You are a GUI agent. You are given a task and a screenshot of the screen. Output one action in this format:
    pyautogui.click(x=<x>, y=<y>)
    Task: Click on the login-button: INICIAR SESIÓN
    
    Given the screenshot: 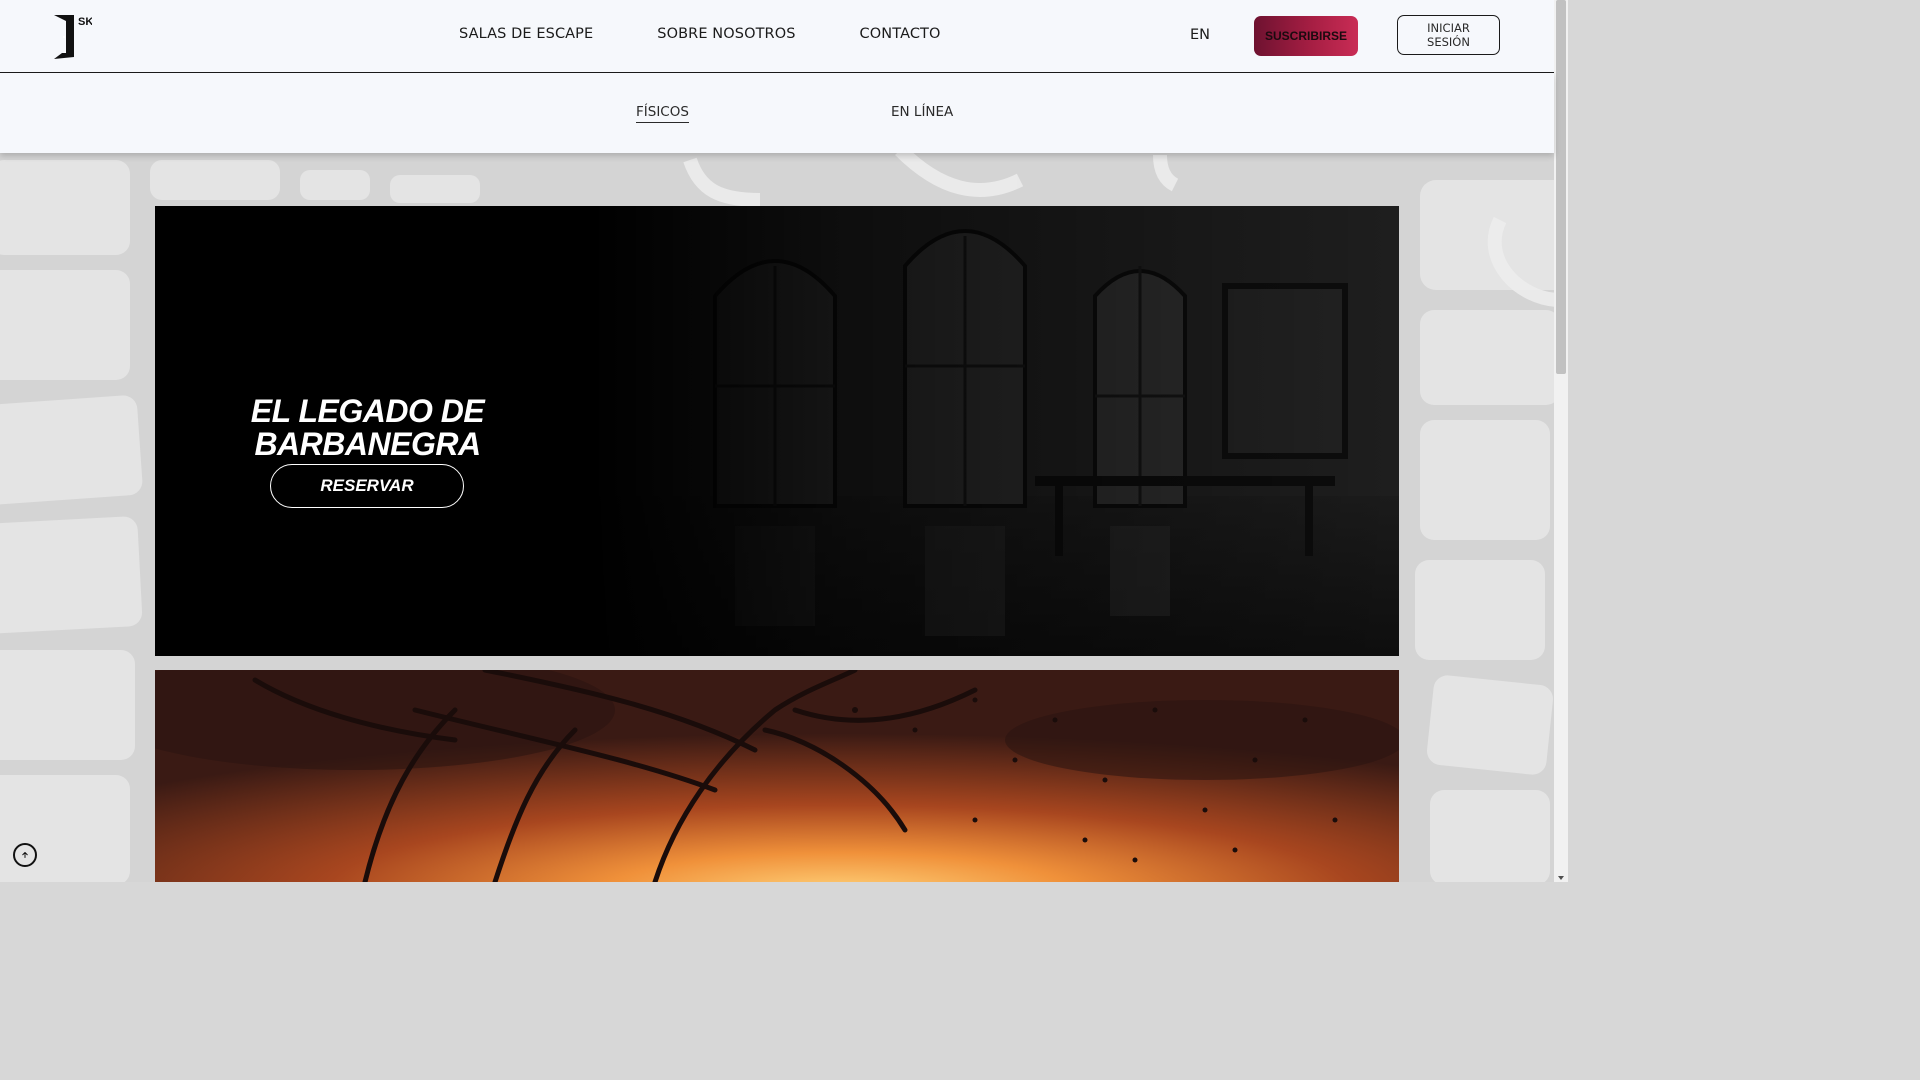 What is the action you would take?
    pyautogui.click(x=1448, y=35)
    